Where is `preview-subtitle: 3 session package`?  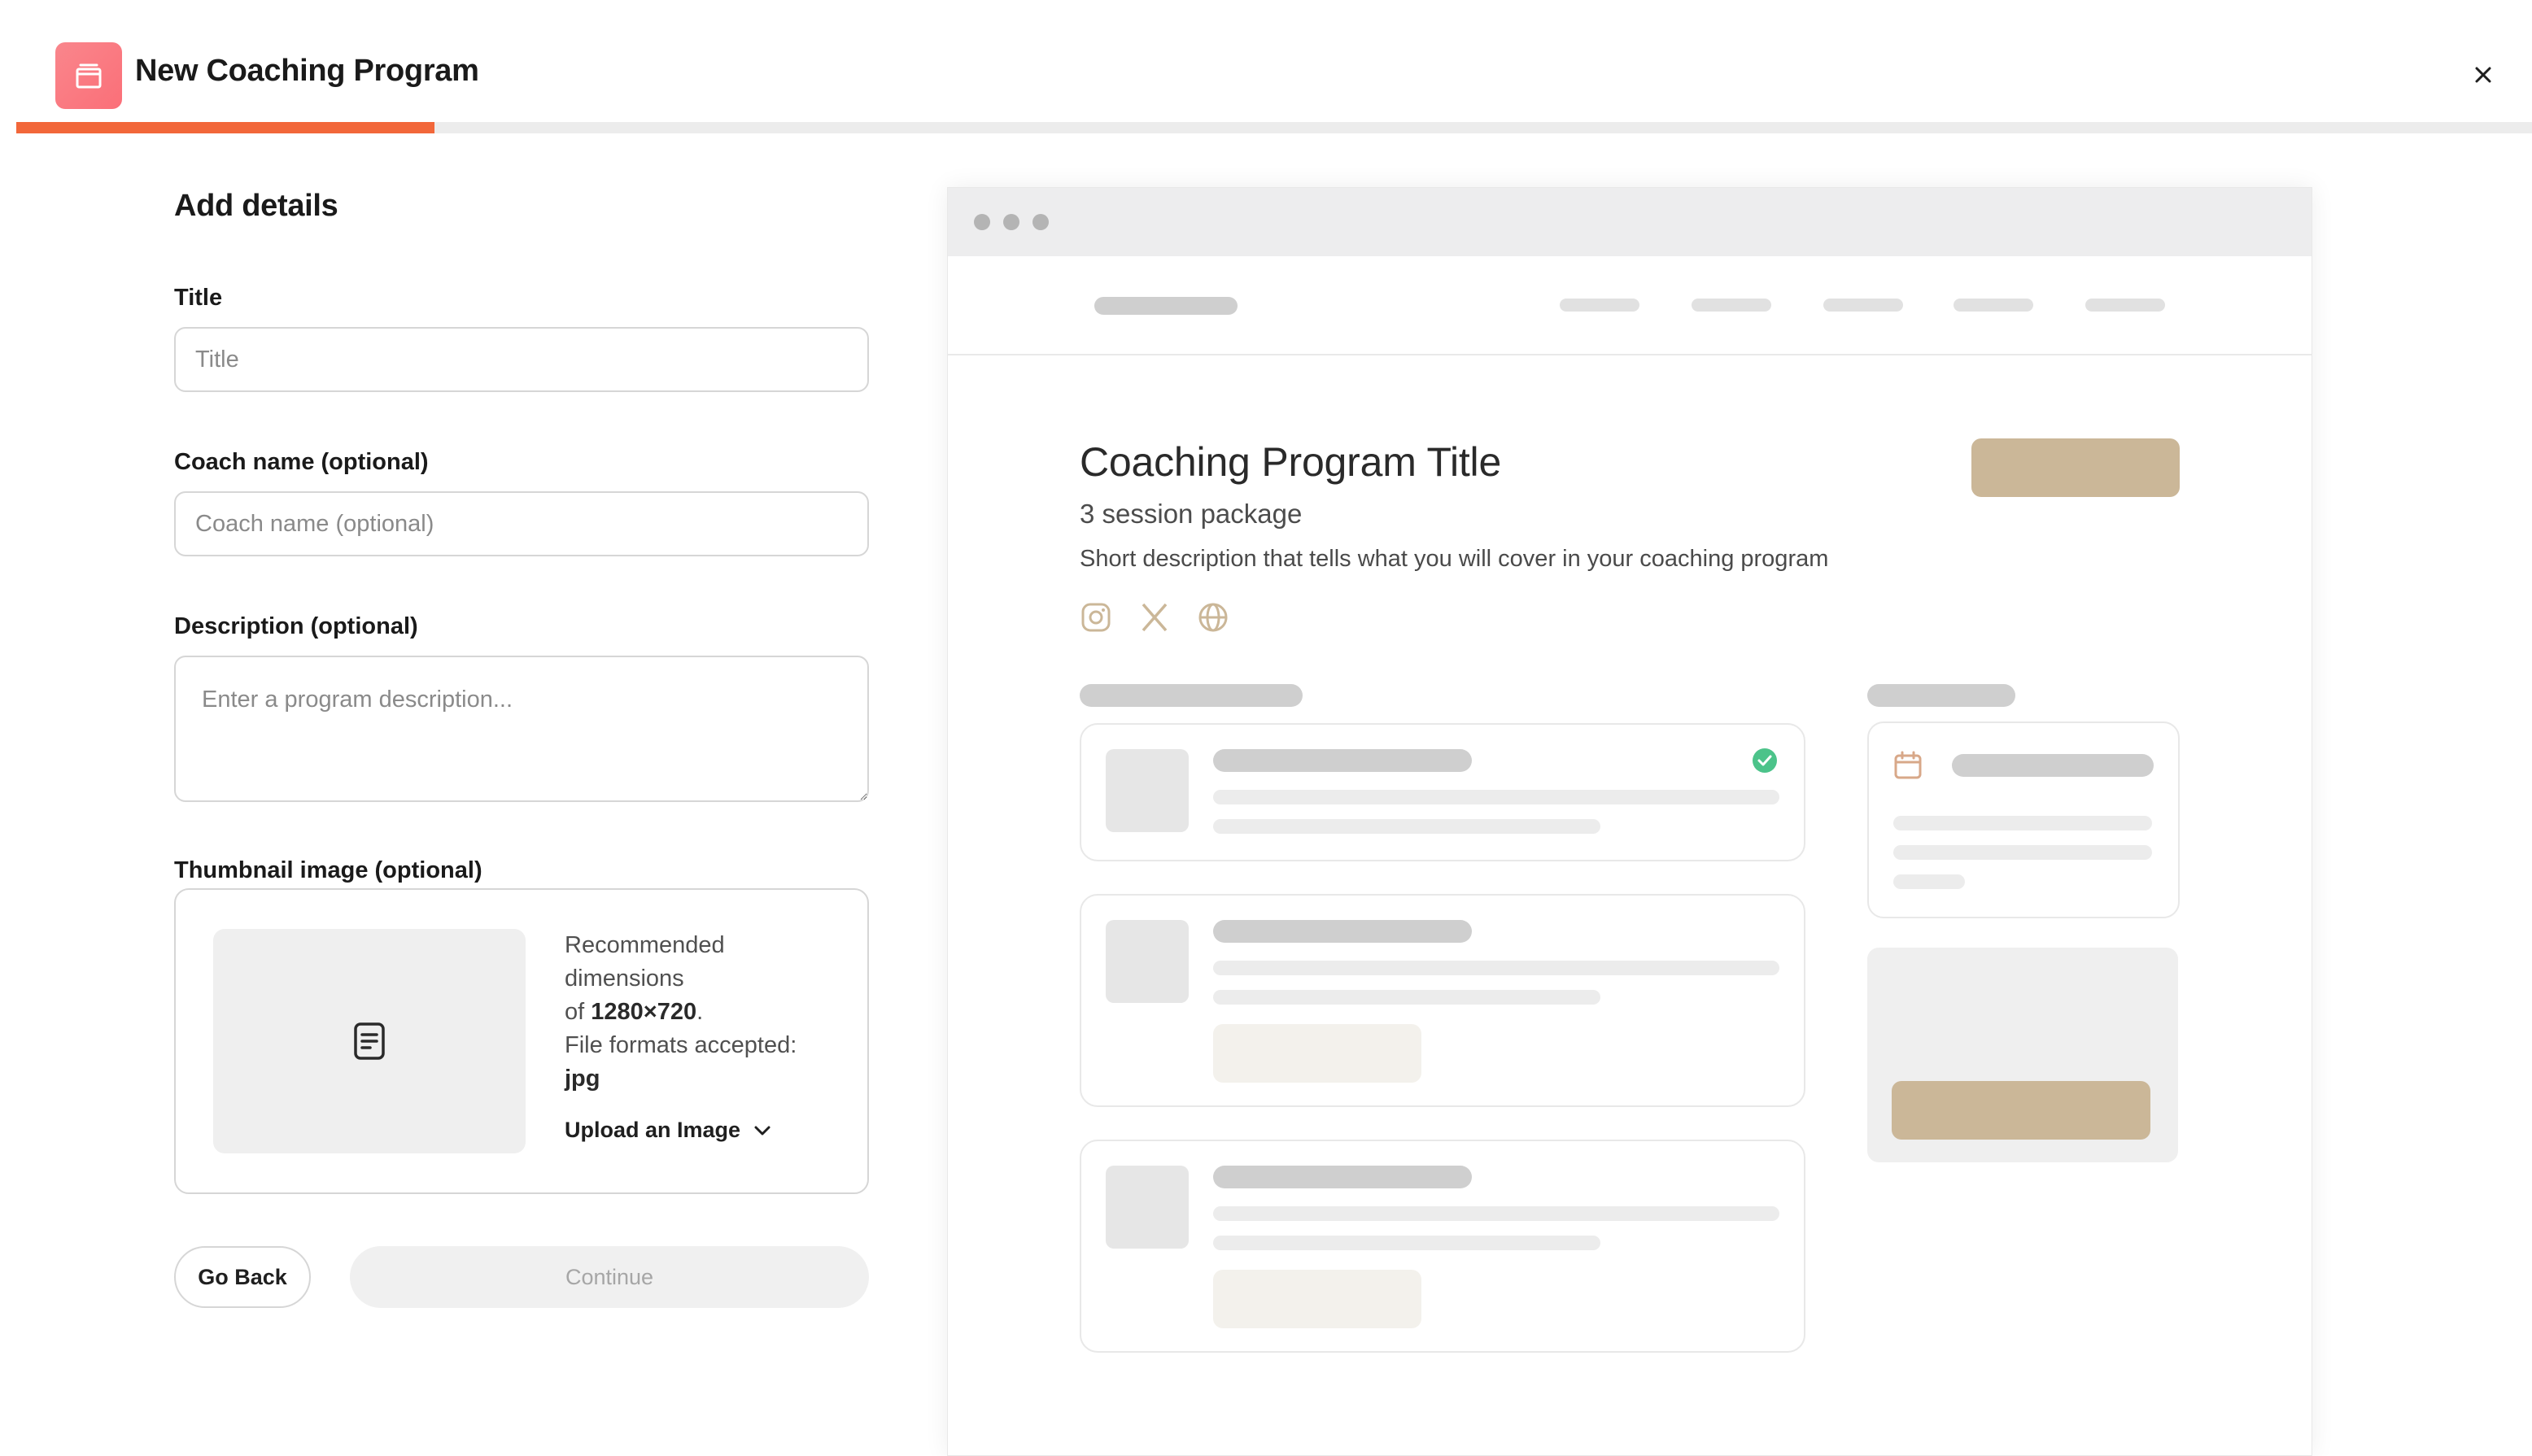
preview-subtitle: 3 session package is located at coordinates (1191, 514).